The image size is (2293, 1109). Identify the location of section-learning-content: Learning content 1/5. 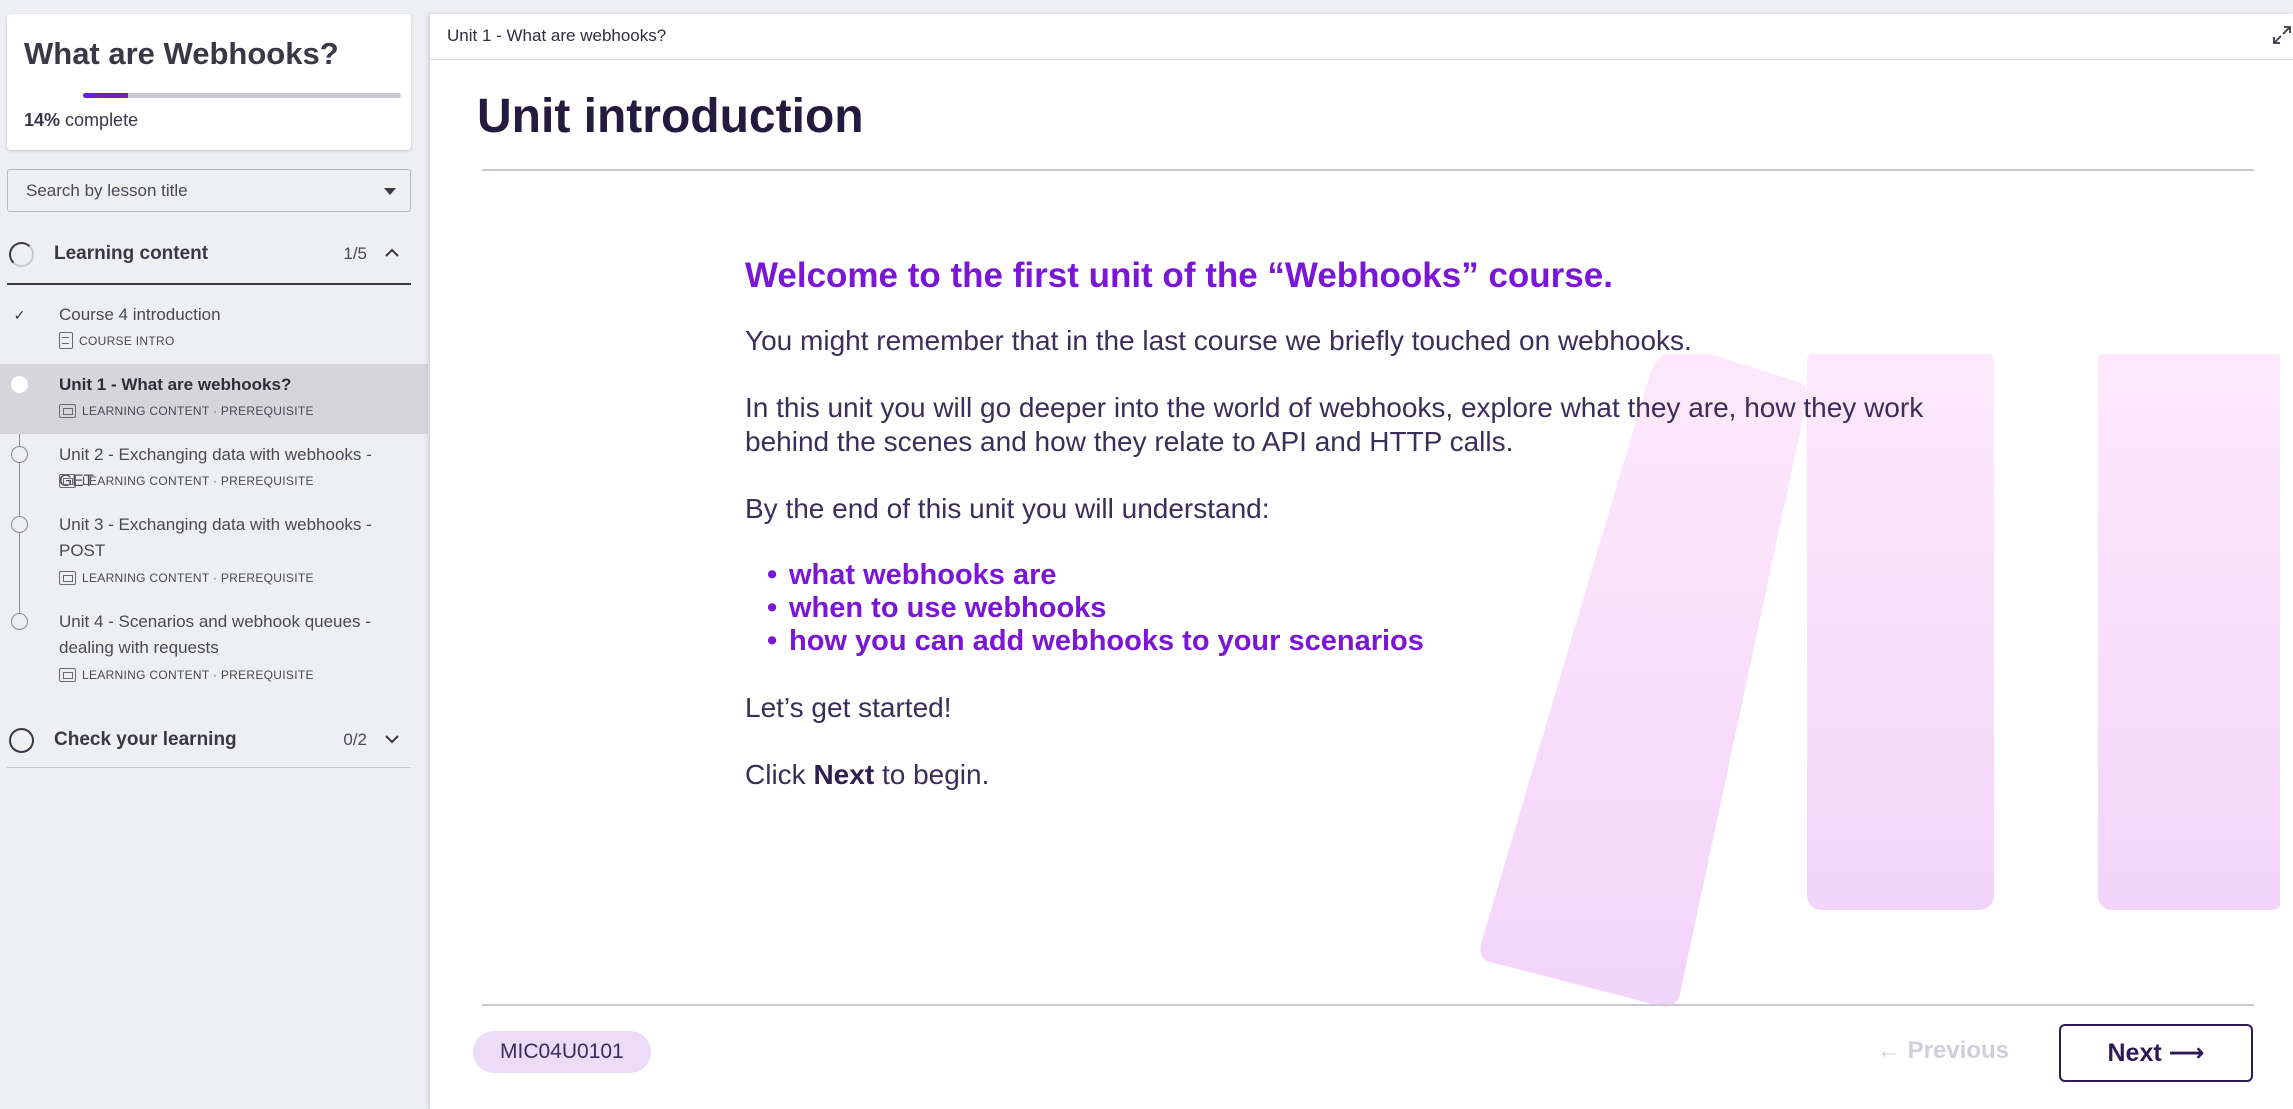
(209, 253).